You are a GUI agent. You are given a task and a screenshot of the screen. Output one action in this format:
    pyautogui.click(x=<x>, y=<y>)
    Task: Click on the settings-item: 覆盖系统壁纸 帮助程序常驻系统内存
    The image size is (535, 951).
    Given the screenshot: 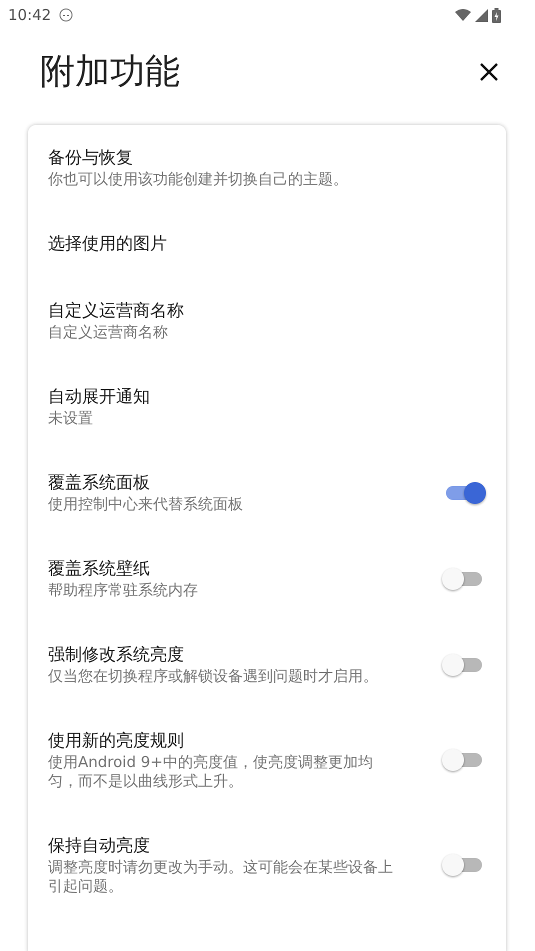 What is the action you would take?
    pyautogui.click(x=267, y=579)
    